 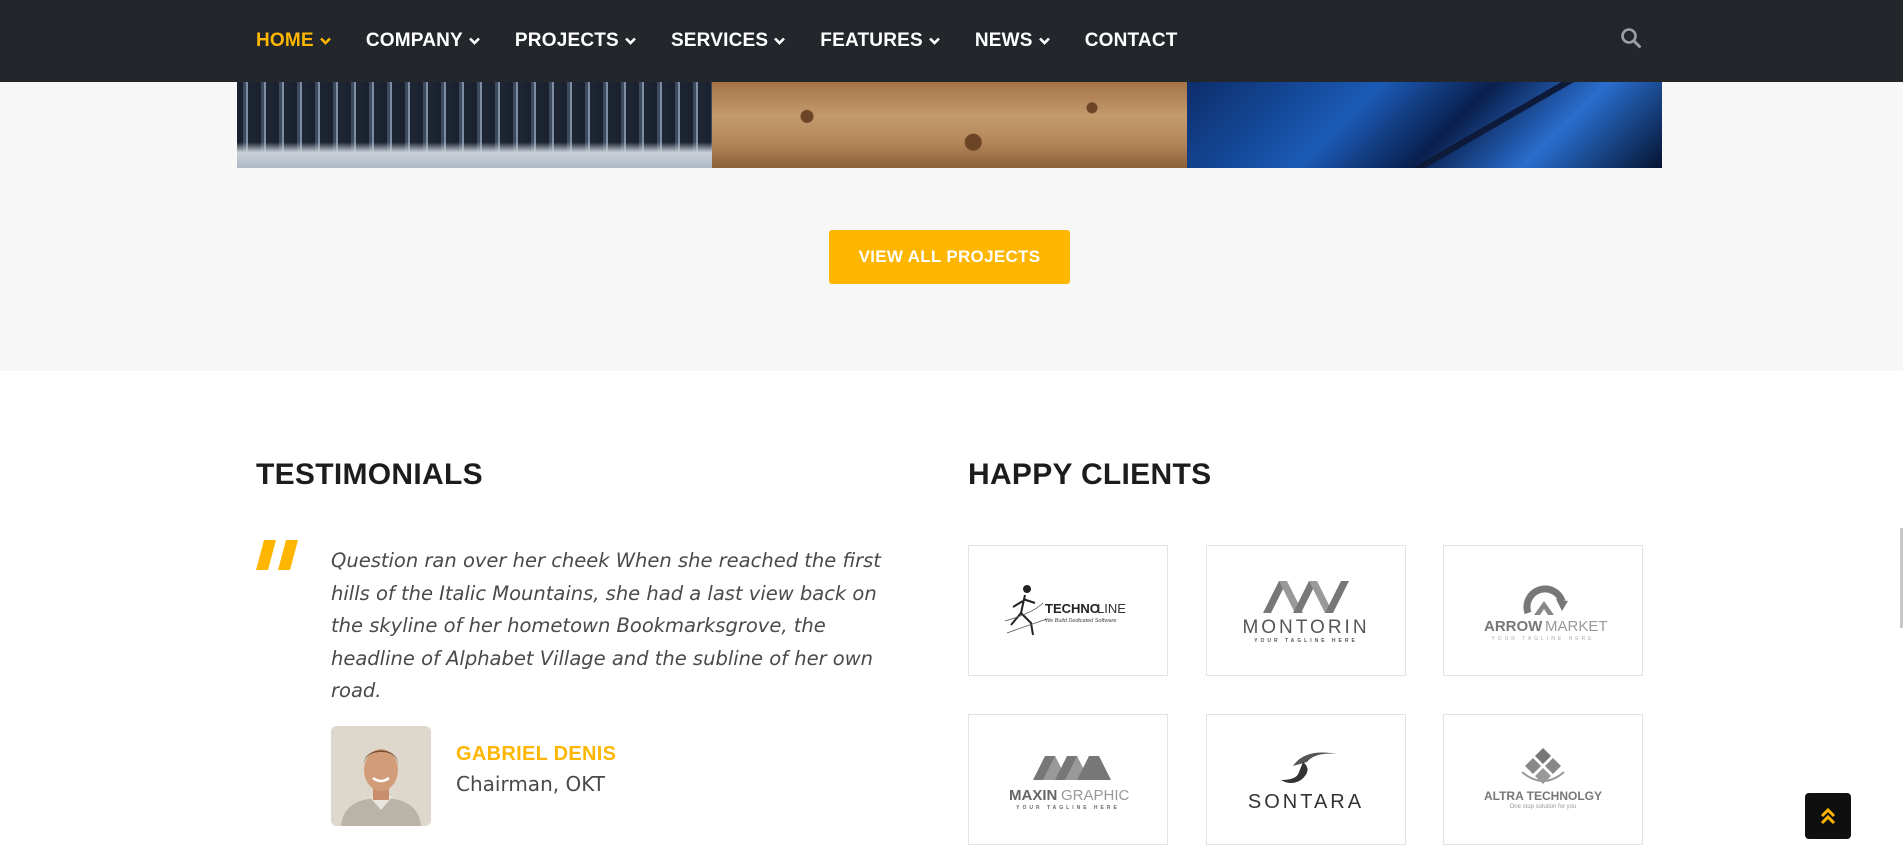 What do you see at coordinates (1111, 608) in the screenshot?
I see `logo-text: LINE` at bounding box center [1111, 608].